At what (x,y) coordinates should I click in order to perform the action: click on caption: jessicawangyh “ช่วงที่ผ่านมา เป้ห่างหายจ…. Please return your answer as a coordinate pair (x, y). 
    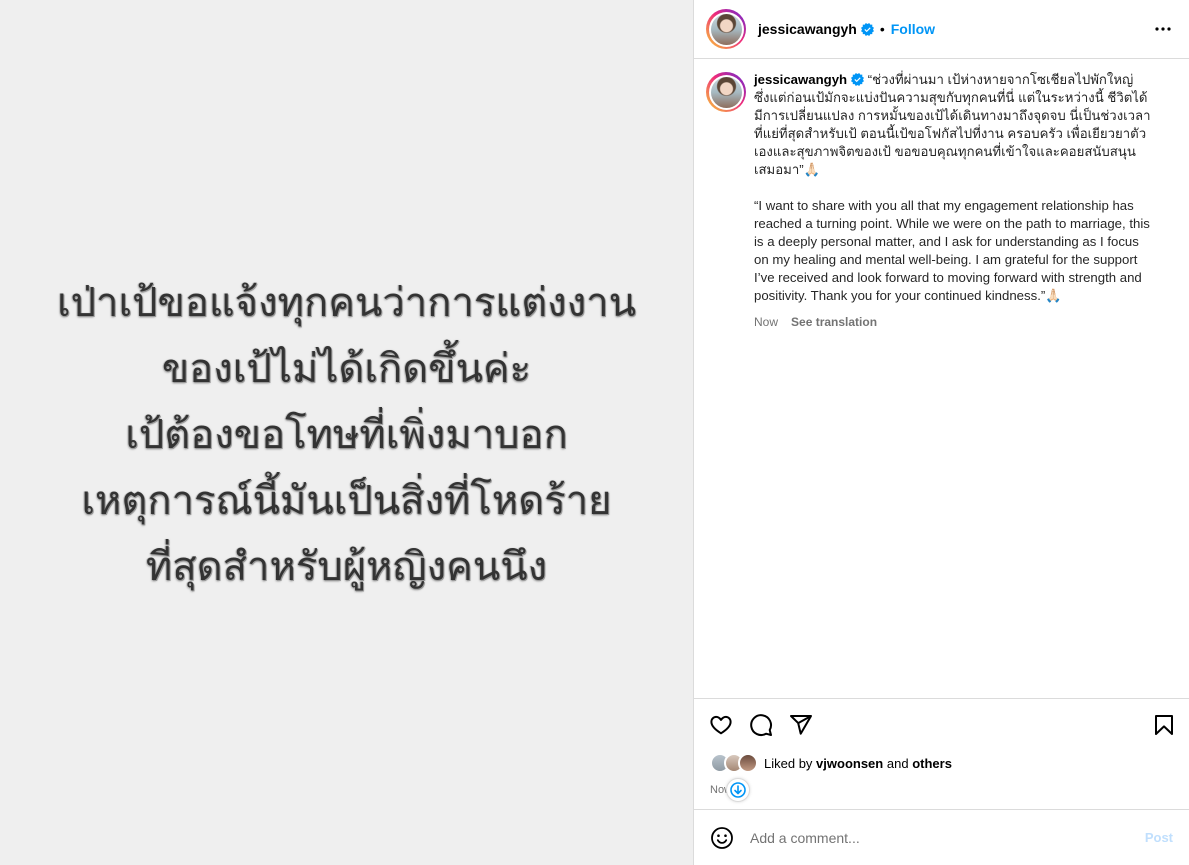
    Looking at the image, I should click on (939, 201).